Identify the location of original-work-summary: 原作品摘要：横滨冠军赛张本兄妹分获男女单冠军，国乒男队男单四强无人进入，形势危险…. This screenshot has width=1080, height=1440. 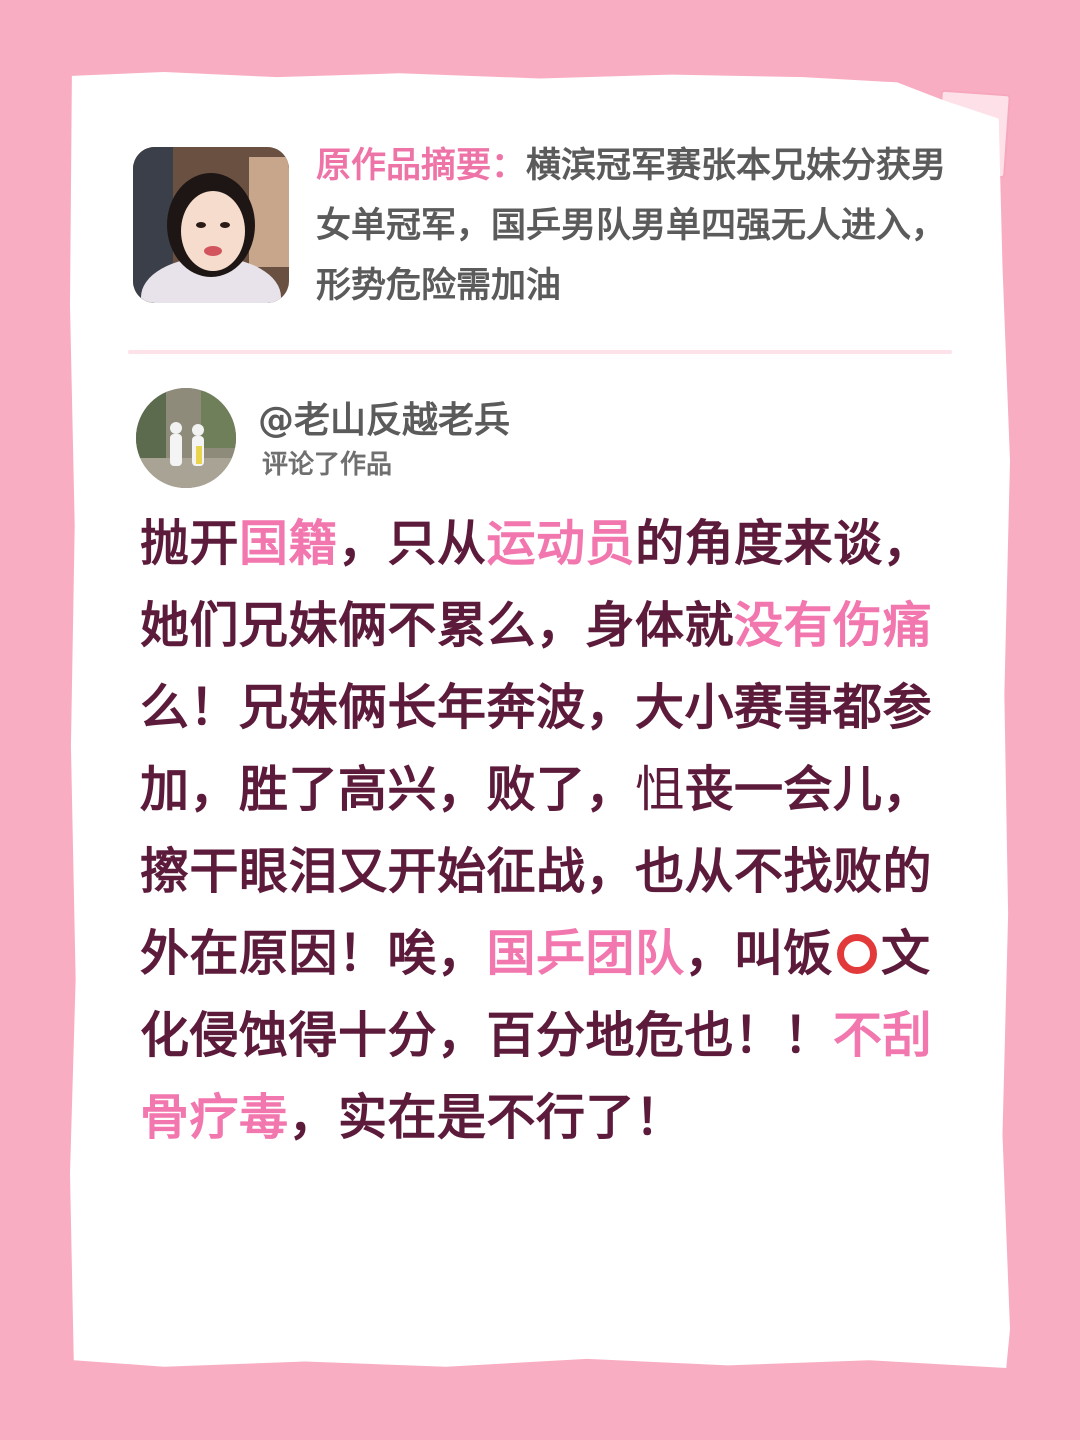
(636, 226).